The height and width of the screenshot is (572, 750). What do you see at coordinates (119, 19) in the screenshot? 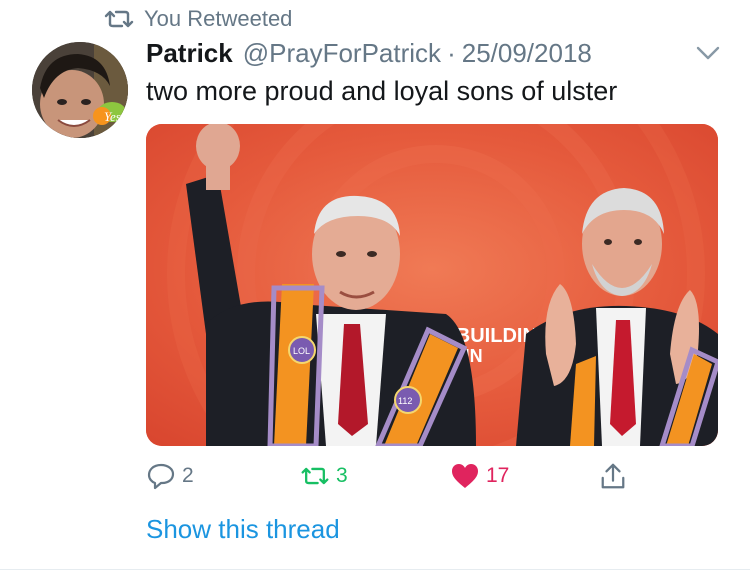
I see `retweet-icon` at bounding box center [119, 19].